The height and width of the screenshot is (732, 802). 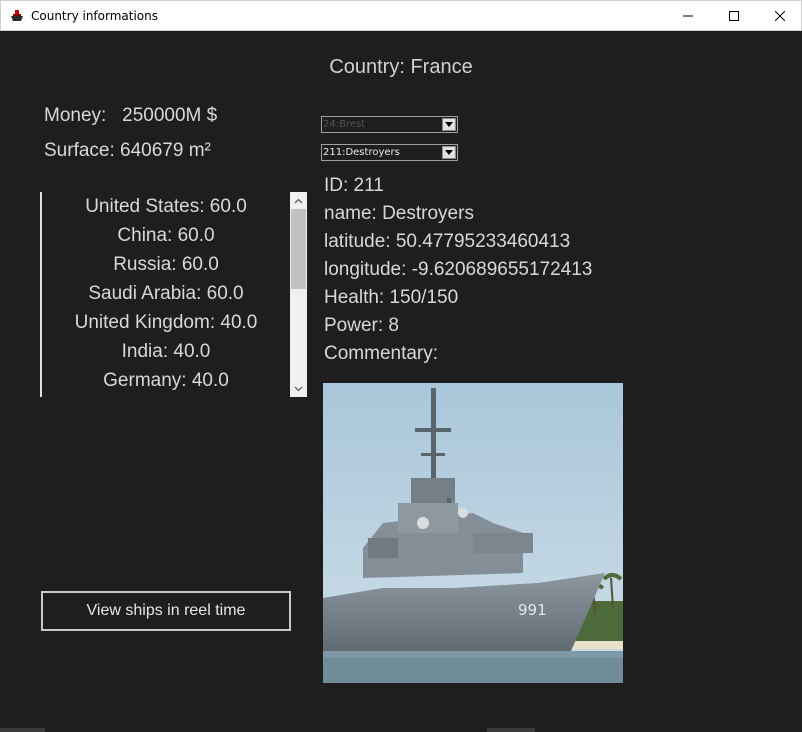 I want to click on list-item: Russia: 60.0, so click(x=166, y=264).